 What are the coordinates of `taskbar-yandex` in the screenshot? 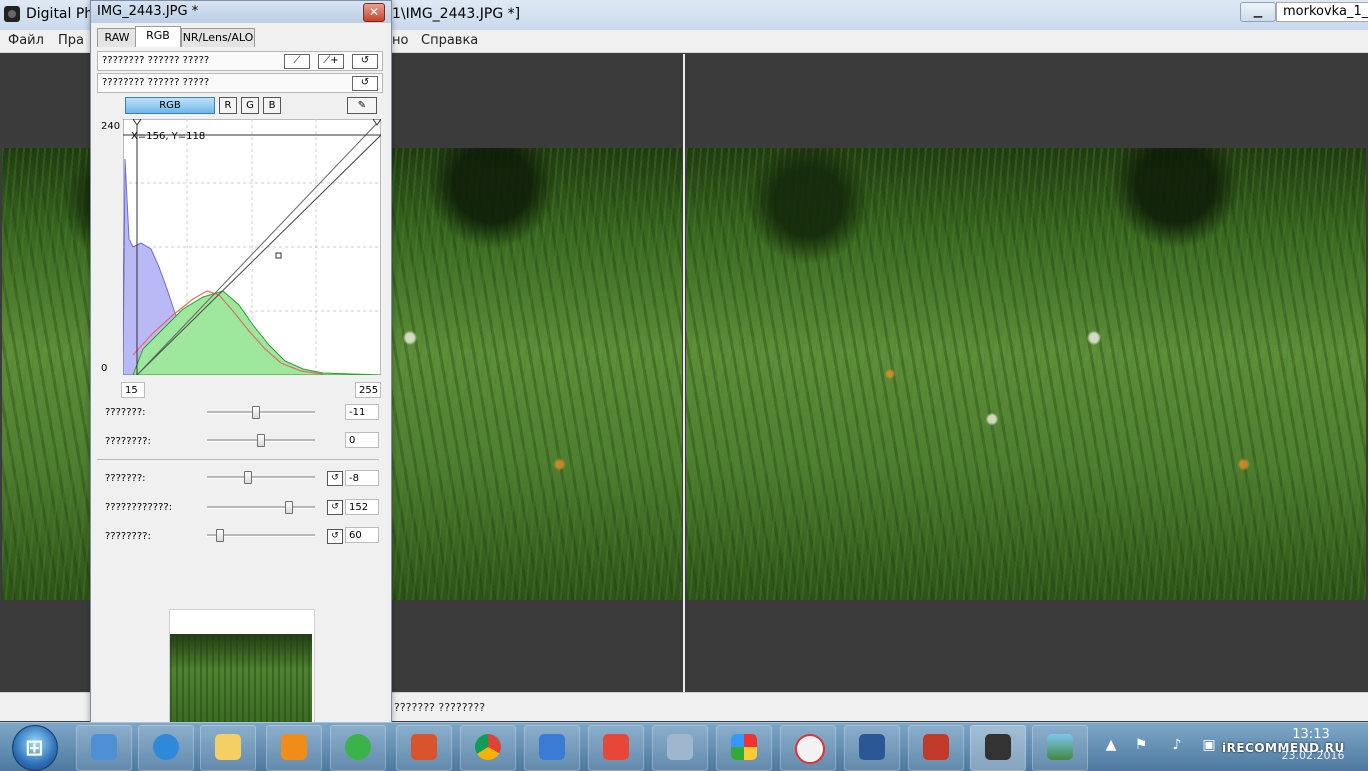 It's located at (616, 748).